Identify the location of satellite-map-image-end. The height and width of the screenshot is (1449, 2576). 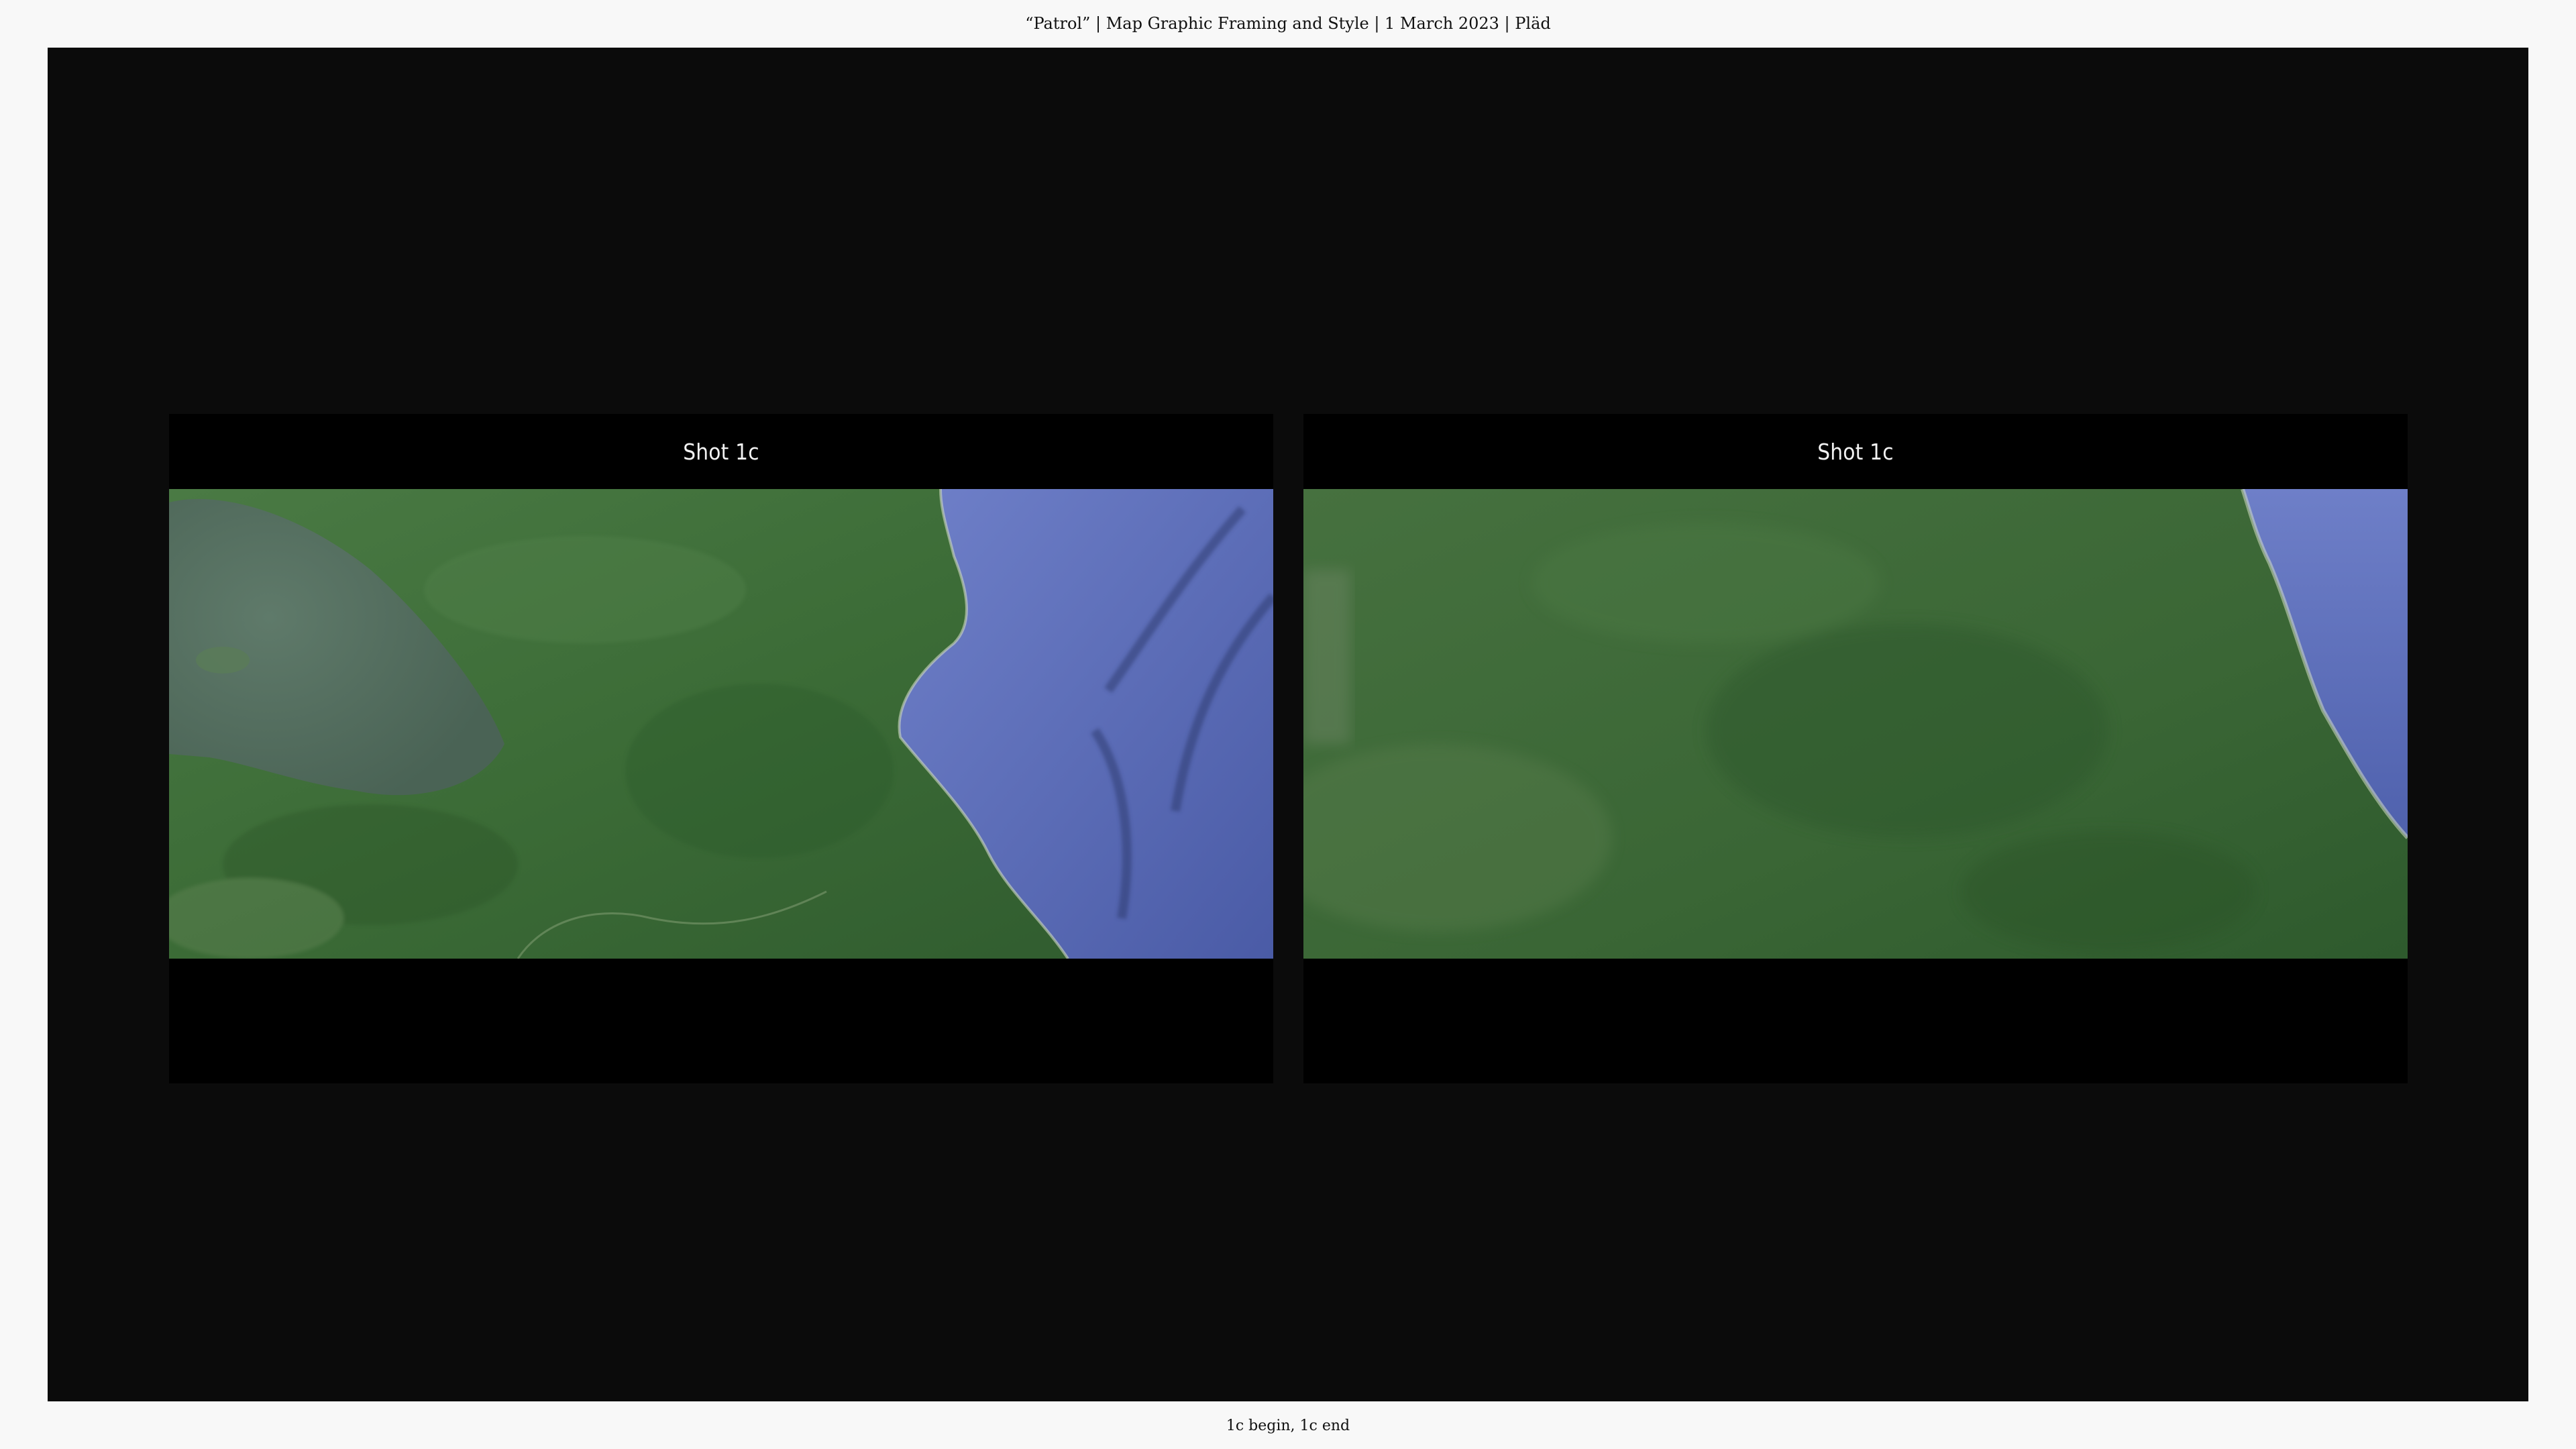
(1855, 724).